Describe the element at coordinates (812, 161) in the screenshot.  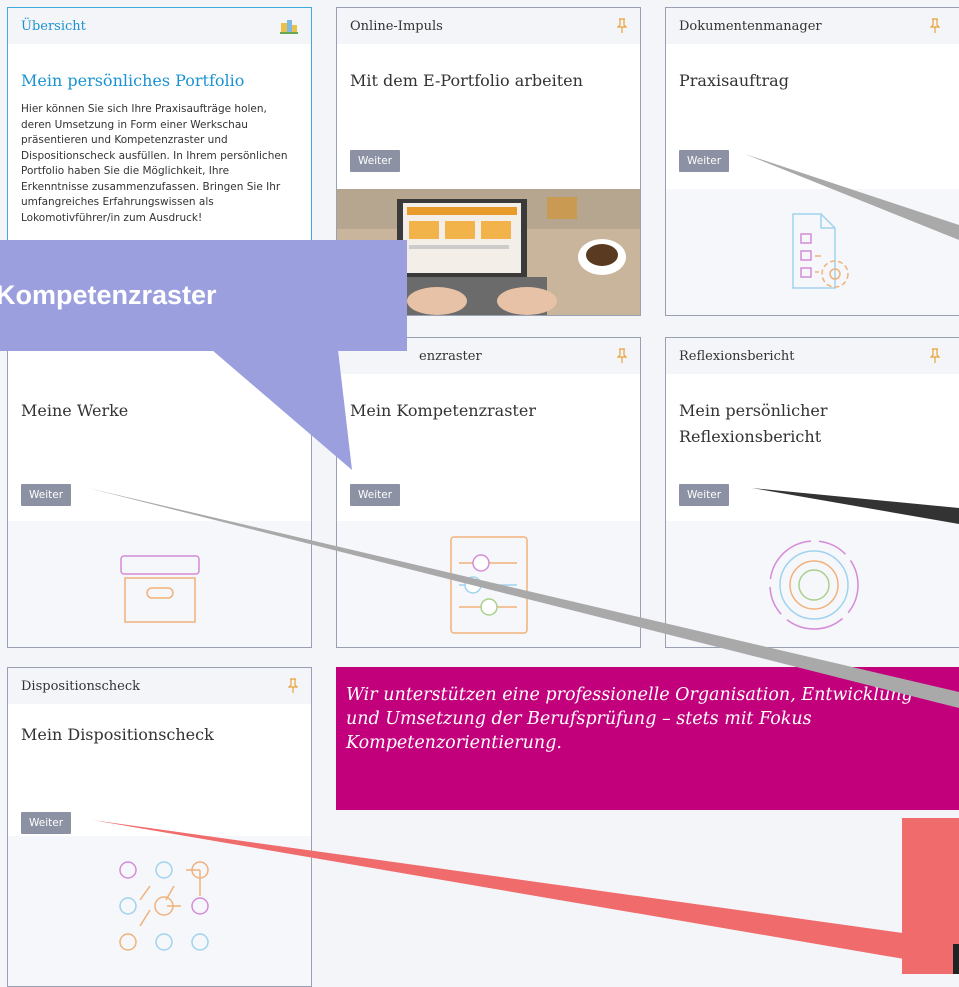
I see `card-dokumentenmanager: Dokumentenmanager Praxisauftrag Weiter` at that location.